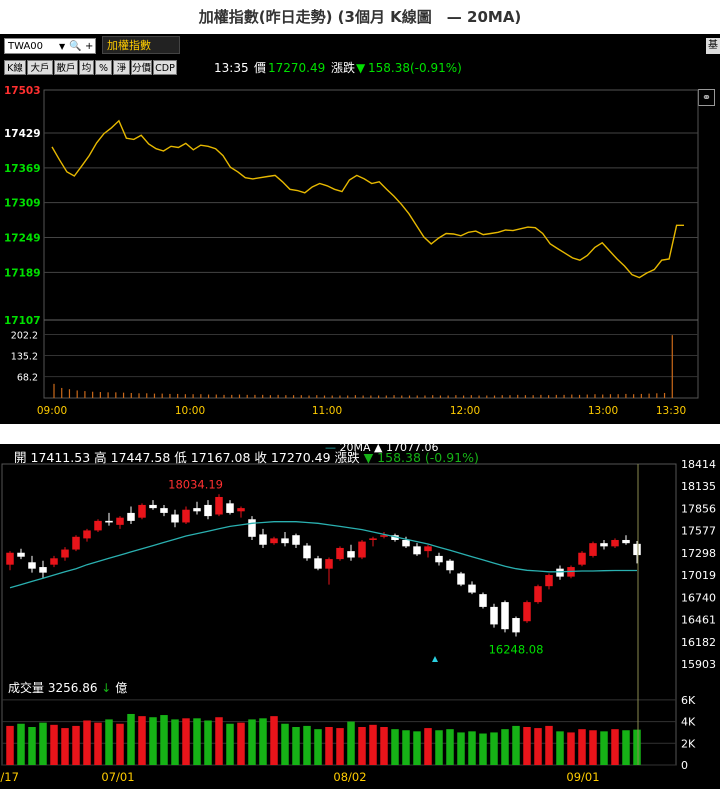 This screenshot has width=720, height=789. Describe the element at coordinates (72, 688) in the screenshot. I see `volume-value: 3256.86` at that location.